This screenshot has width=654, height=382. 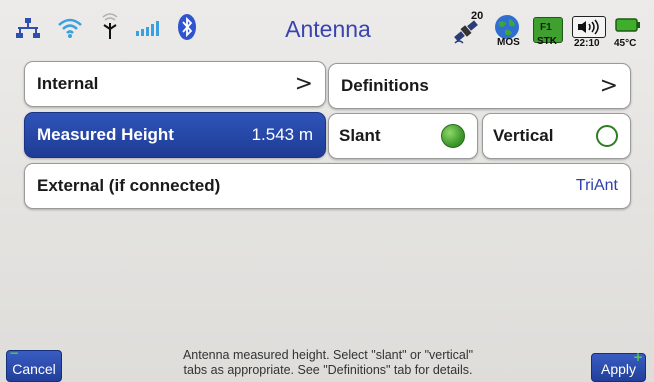 I want to click on speaker-icon, so click(x=589, y=27).